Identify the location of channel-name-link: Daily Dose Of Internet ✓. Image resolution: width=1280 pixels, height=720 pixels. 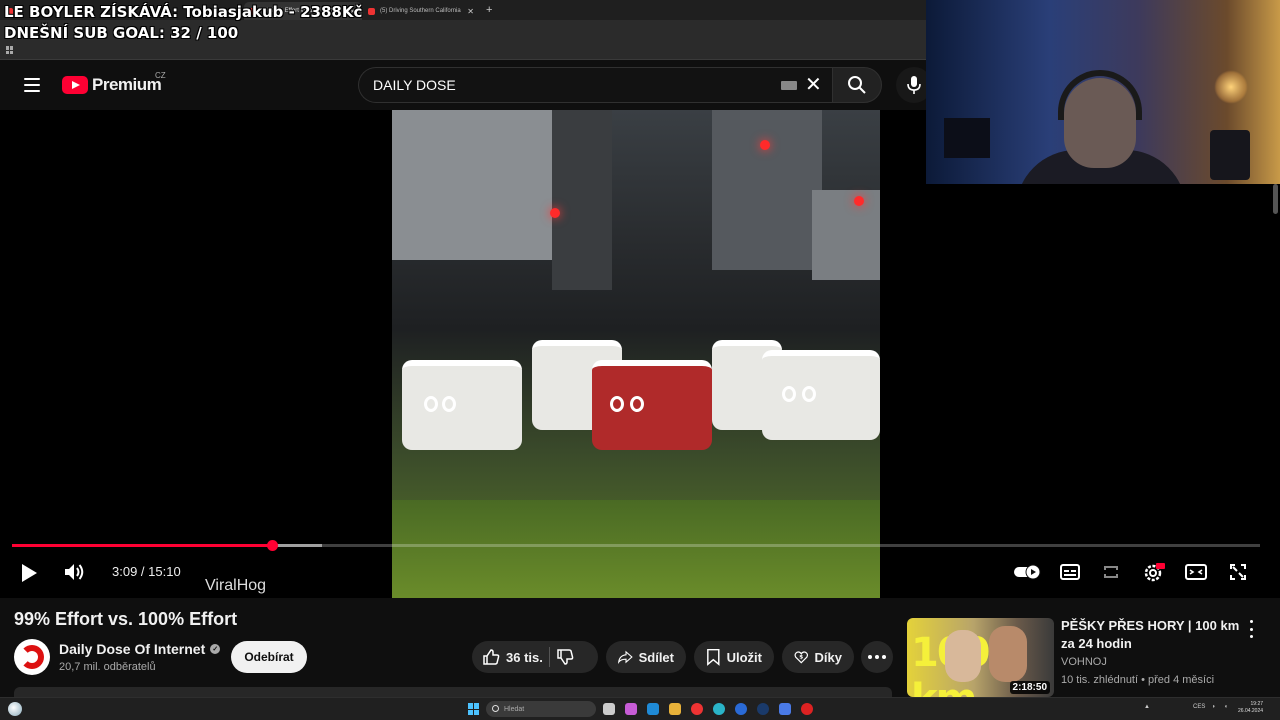
(140, 649).